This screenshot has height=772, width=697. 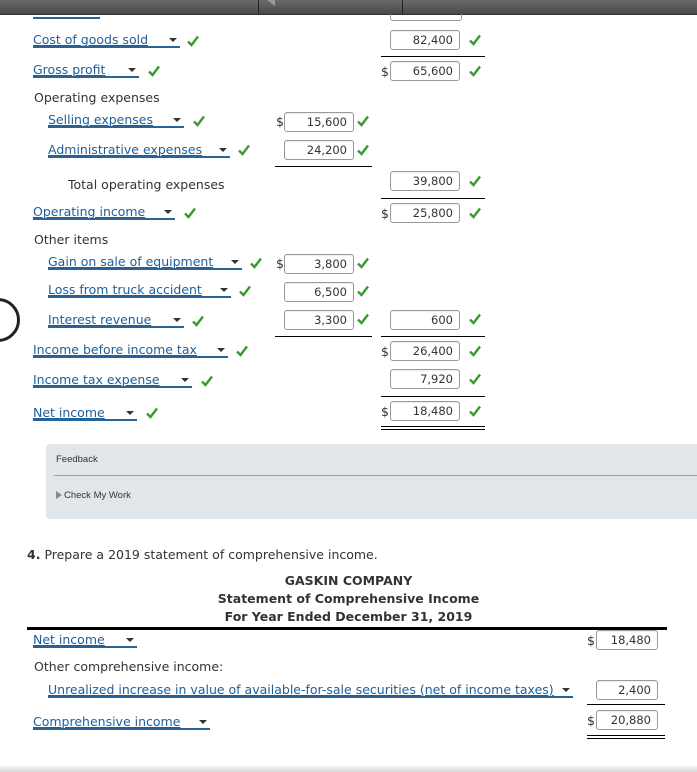 What do you see at coordinates (627, 690) in the screenshot?
I see `unrealized-increase-input: 2,400` at bounding box center [627, 690].